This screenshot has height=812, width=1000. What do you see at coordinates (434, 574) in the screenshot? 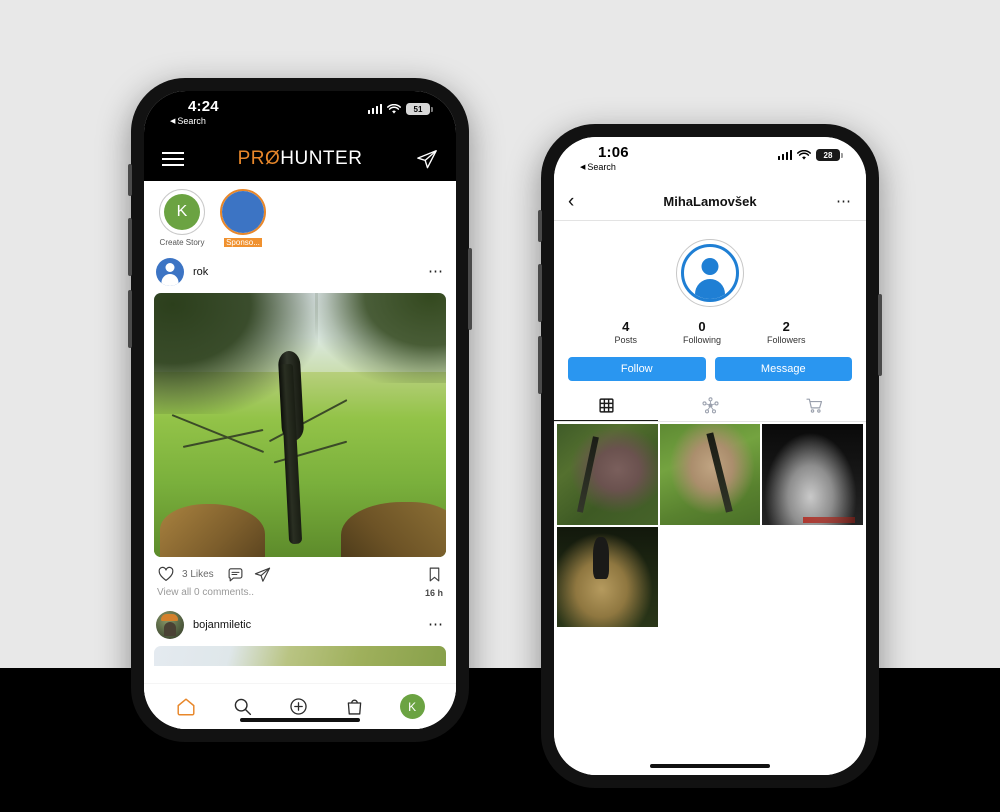
I see `bookmark-icon` at bounding box center [434, 574].